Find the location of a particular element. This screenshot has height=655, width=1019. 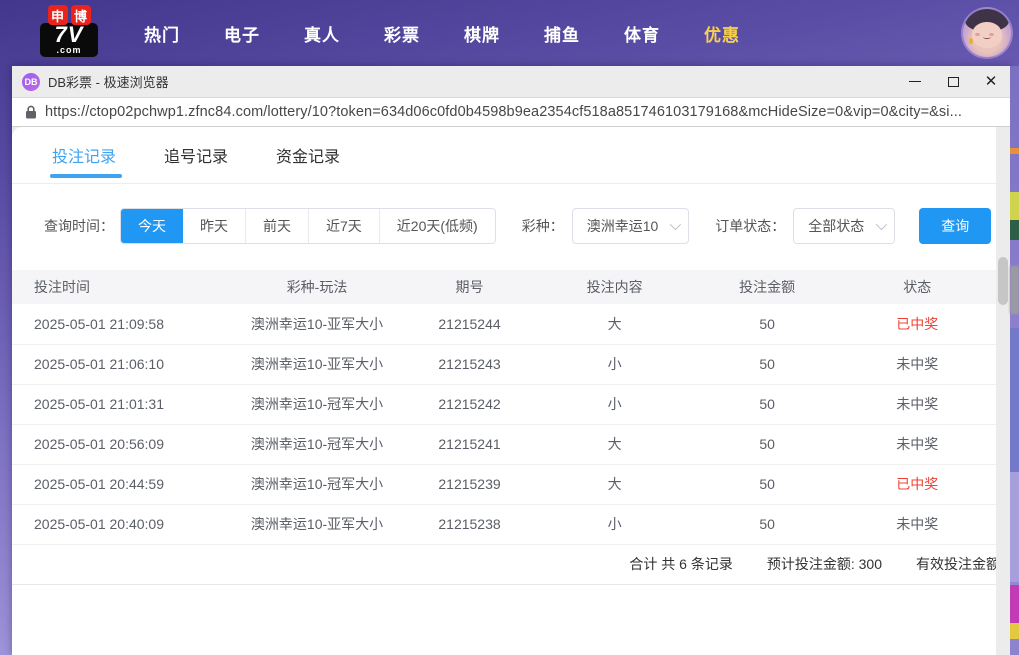

avatar-blush is located at coordinates (977, 34).